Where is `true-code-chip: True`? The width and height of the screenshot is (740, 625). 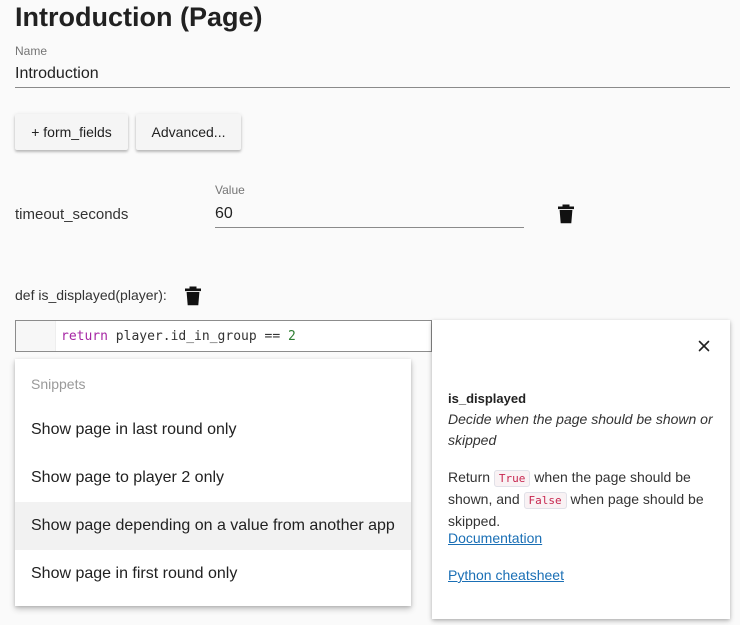
true-code-chip: True is located at coordinates (512, 478).